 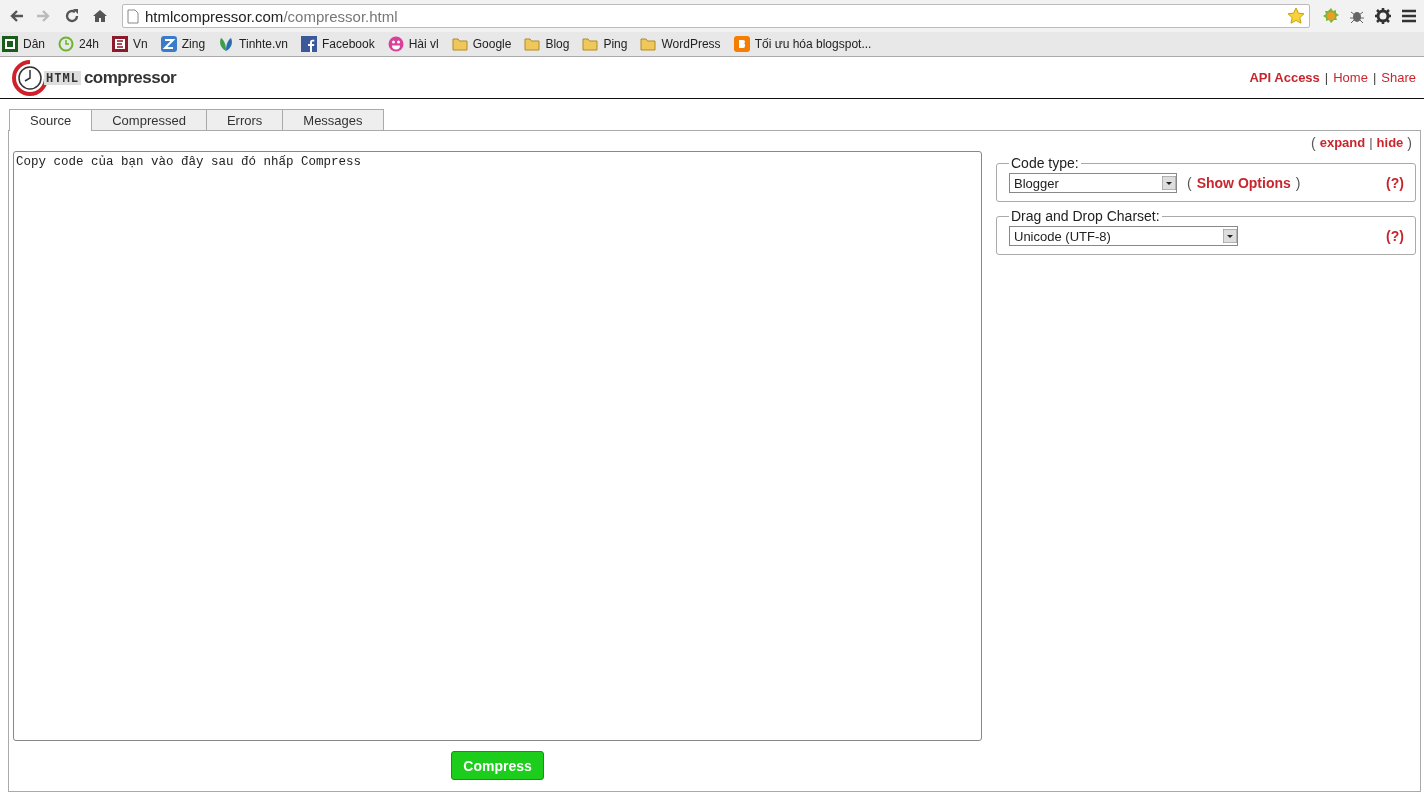 What do you see at coordinates (1085, 216) in the screenshot?
I see `group-label: Drag and Drop Charset:` at bounding box center [1085, 216].